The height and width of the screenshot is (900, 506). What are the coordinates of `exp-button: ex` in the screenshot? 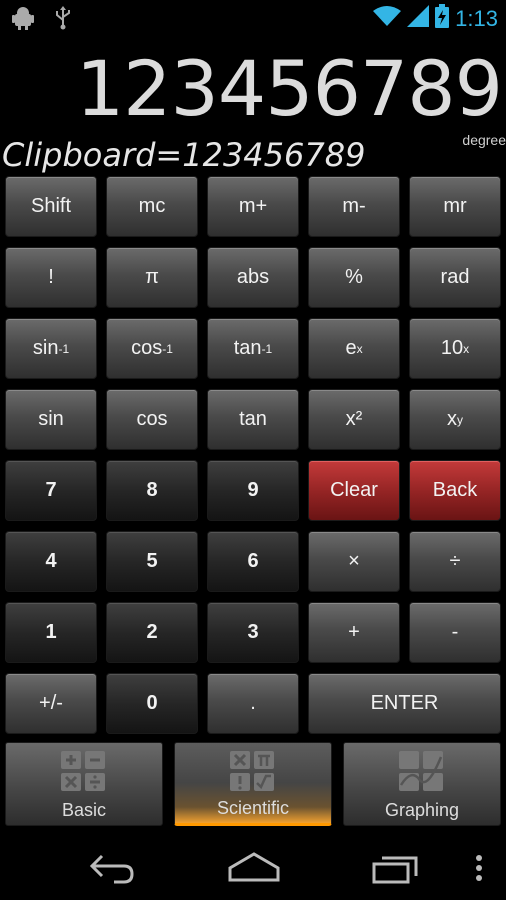 It's located at (354, 348).